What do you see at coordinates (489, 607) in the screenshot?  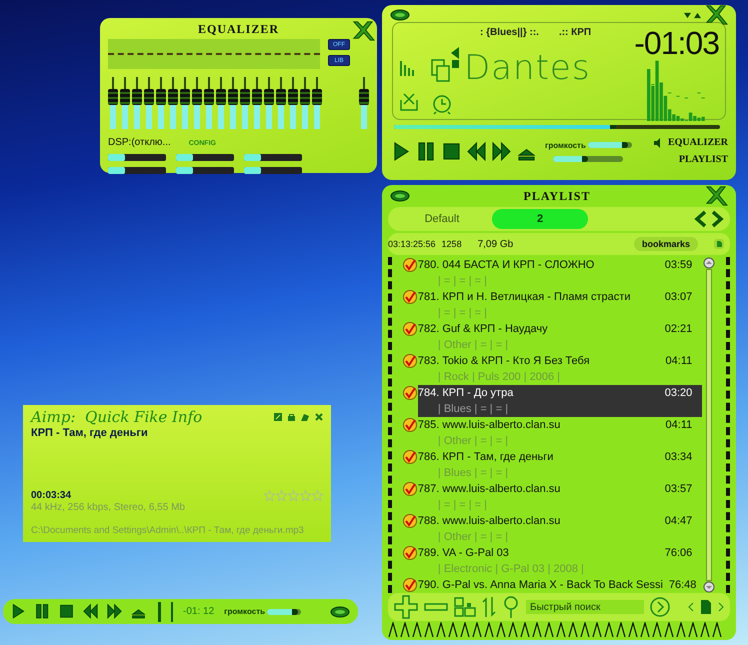 I see `sort-arrows-icon` at bounding box center [489, 607].